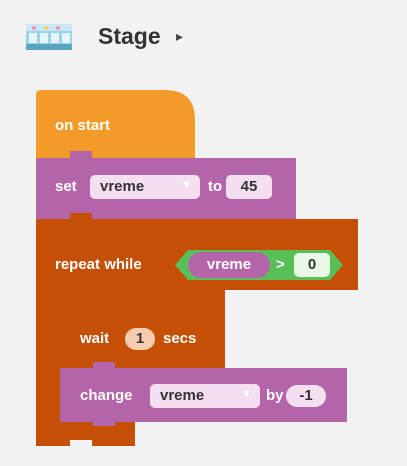 This screenshot has width=407, height=466. Describe the element at coordinates (280, 264) in the screenshot. I see `greater-than-operator: >` at that location.